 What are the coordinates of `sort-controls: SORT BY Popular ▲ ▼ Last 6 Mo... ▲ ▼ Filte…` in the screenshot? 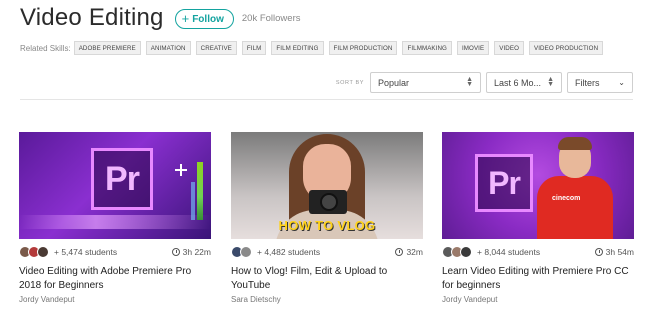 It's located at (484, 82).